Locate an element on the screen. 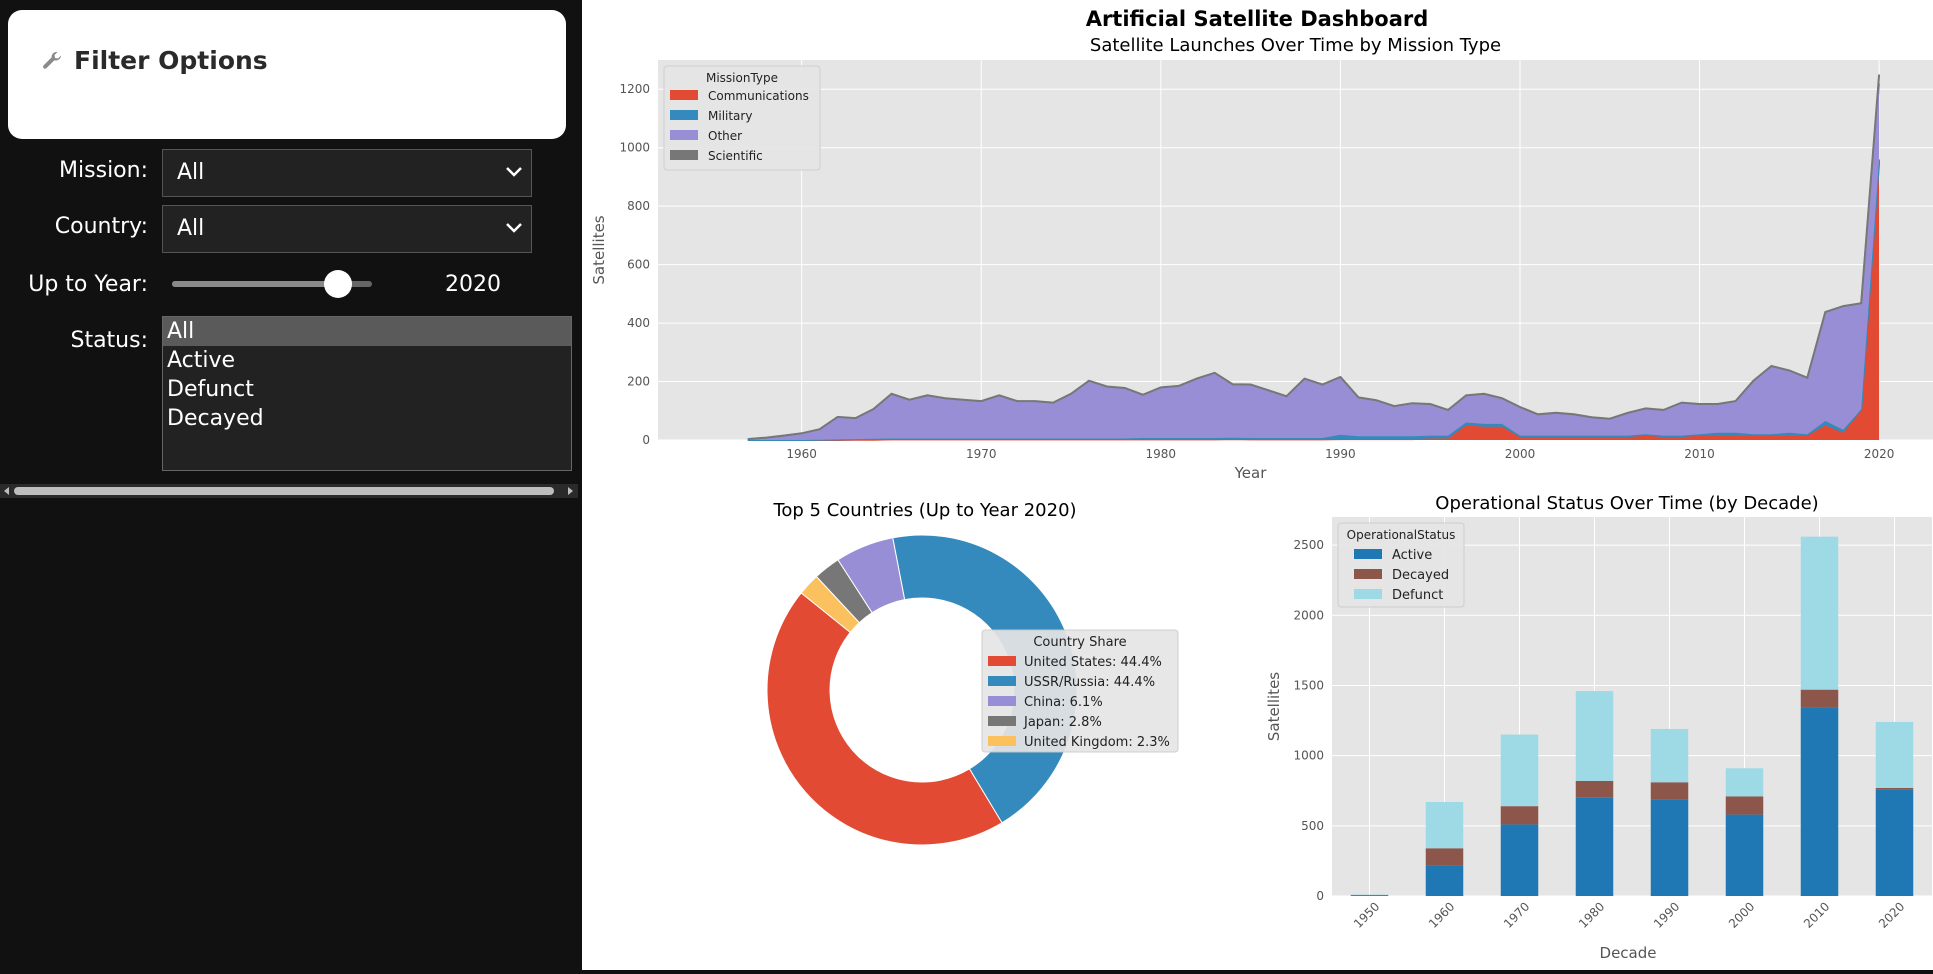 This screenshot has width=1933, height=974. bar-ytick-label: 2000 is located at coordinates (1308, 615).